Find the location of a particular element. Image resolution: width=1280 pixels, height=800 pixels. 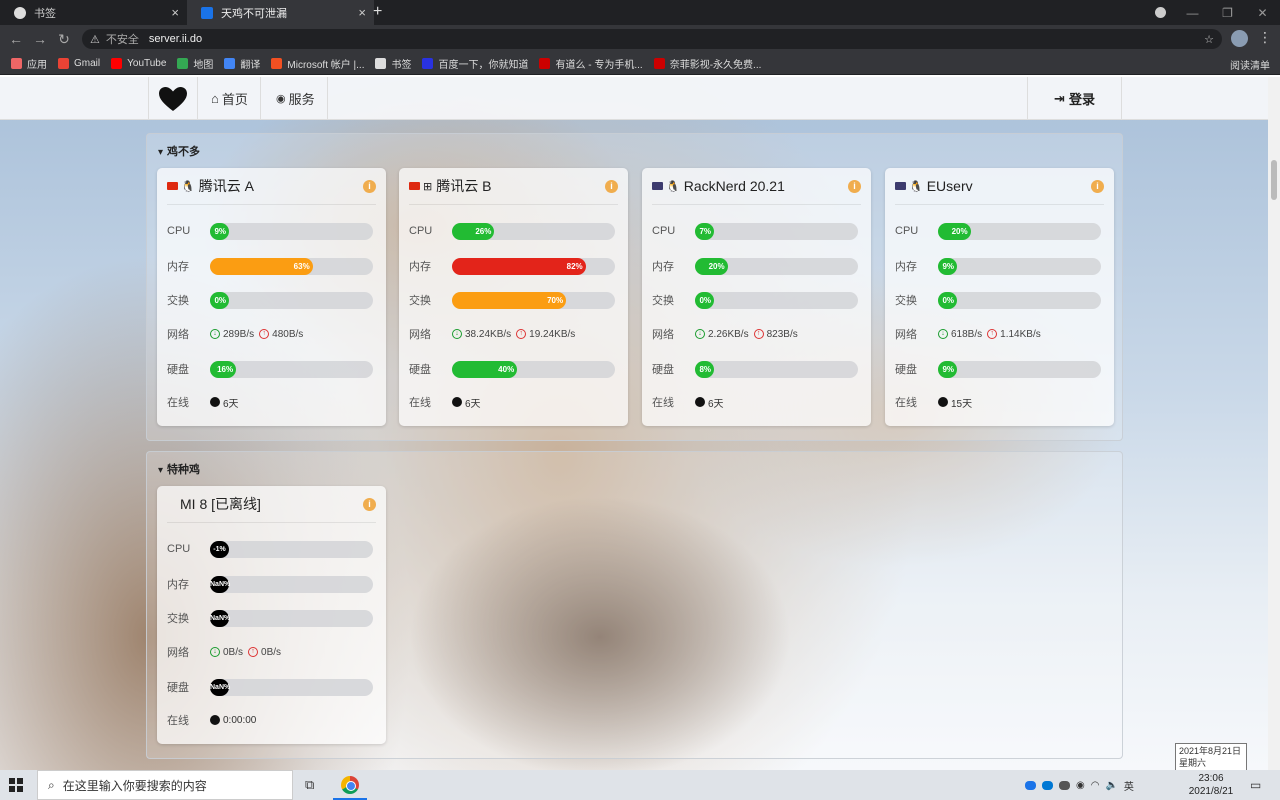

cloud-sync-icon is located at coordinates (1064, 785).